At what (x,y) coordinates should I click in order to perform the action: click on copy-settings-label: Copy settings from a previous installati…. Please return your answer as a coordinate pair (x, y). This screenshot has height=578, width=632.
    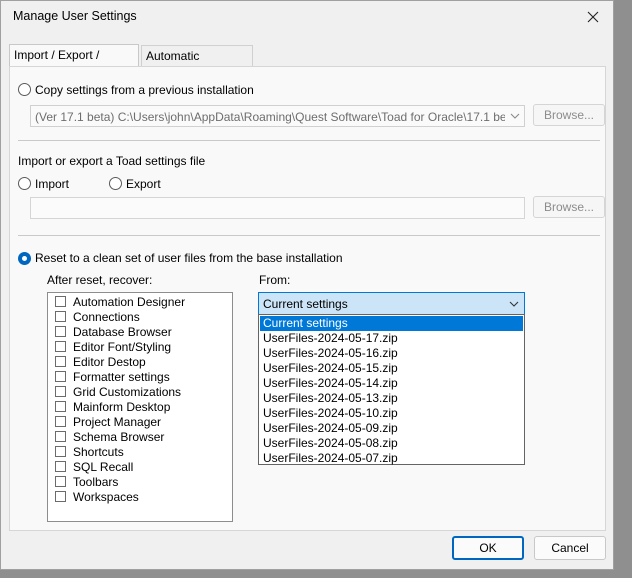
    Looking at the image, I should click on (144, 90).